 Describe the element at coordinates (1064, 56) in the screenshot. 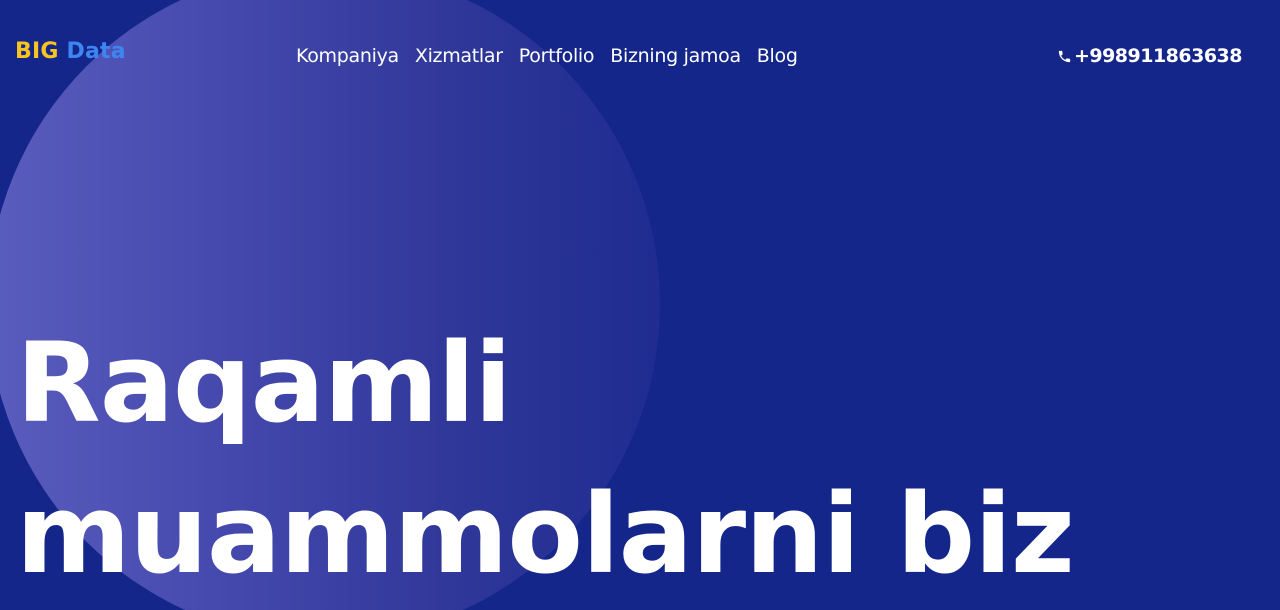

I see `phone-icon` at that location.